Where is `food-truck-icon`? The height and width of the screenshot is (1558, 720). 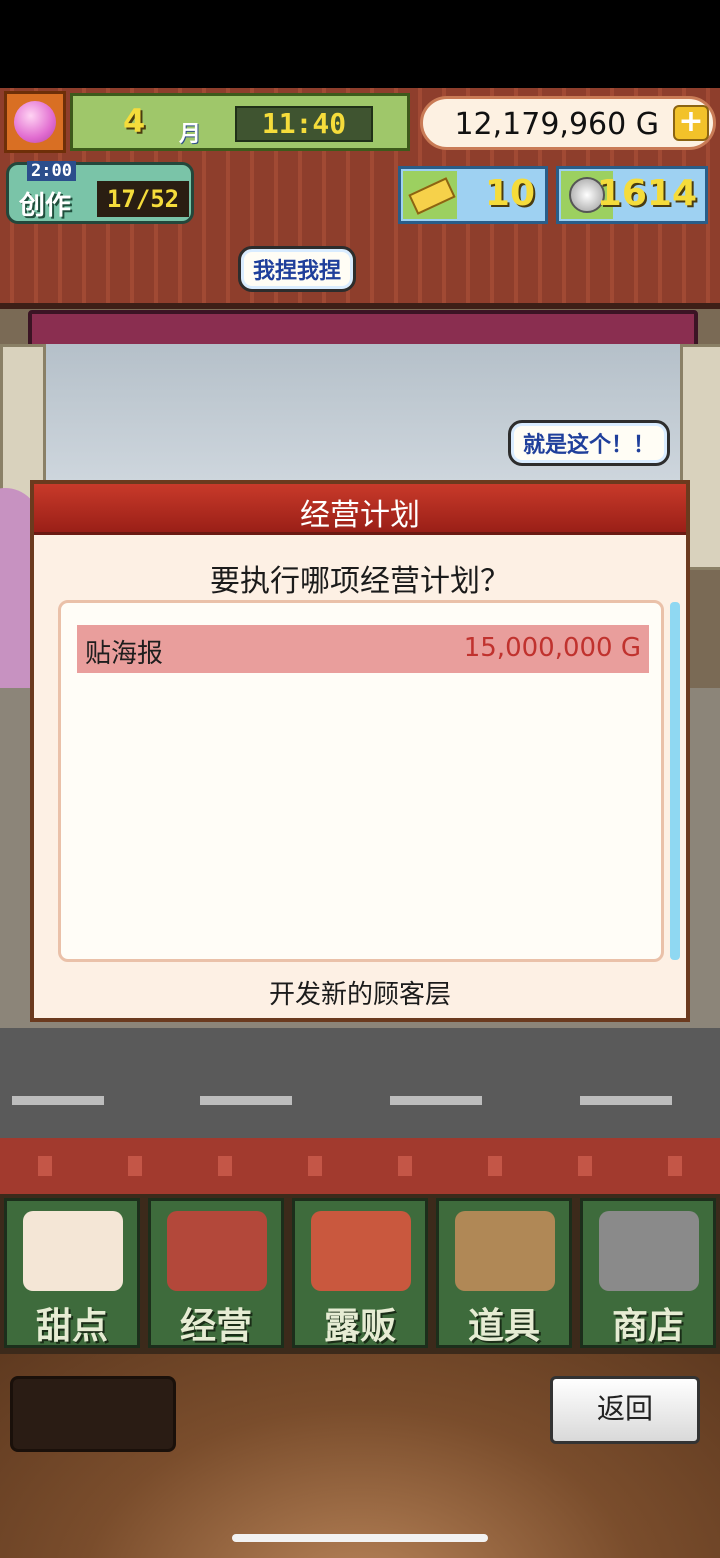
food-truck-icon is located at coordinates (361, 1251).